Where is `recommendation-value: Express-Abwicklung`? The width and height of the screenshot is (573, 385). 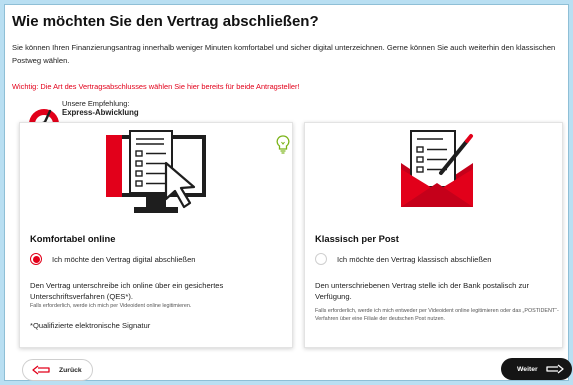 recommendation-value: Express-Abwicklung is located at coordinates (100, 112).